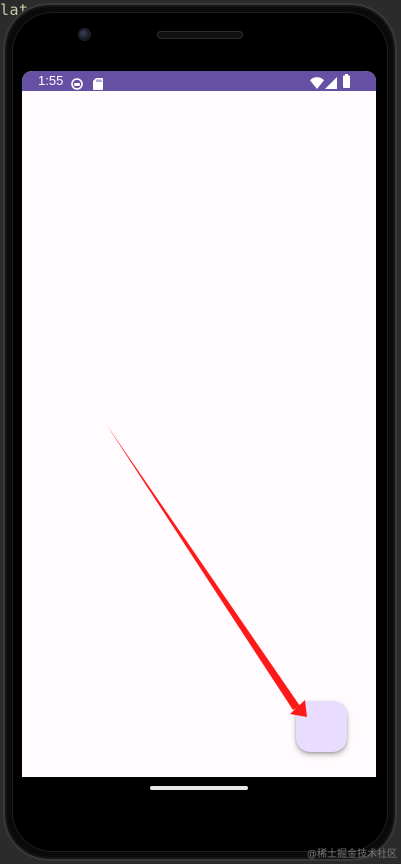 This screenshot has height=864, width=401. I want to click on home-gesture-handle, so click(199, 788).